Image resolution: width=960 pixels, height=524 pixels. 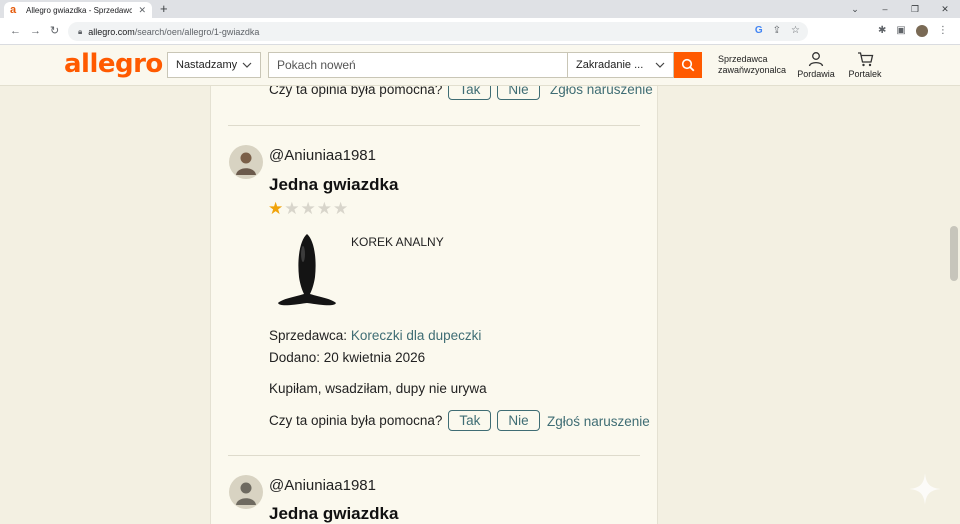 What do you see at coordinates (207, 65) in the screenshot?
I see `category-select-value: Nastadzamy` at bounding box center [207, 65].